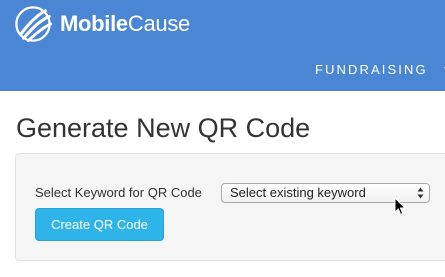 This screenshot has height=277, width=445. What do you see at coordinates (158, 23) in the screenshot?
I see `brand-name-regular: Cause` at bounding box center [158, 23].